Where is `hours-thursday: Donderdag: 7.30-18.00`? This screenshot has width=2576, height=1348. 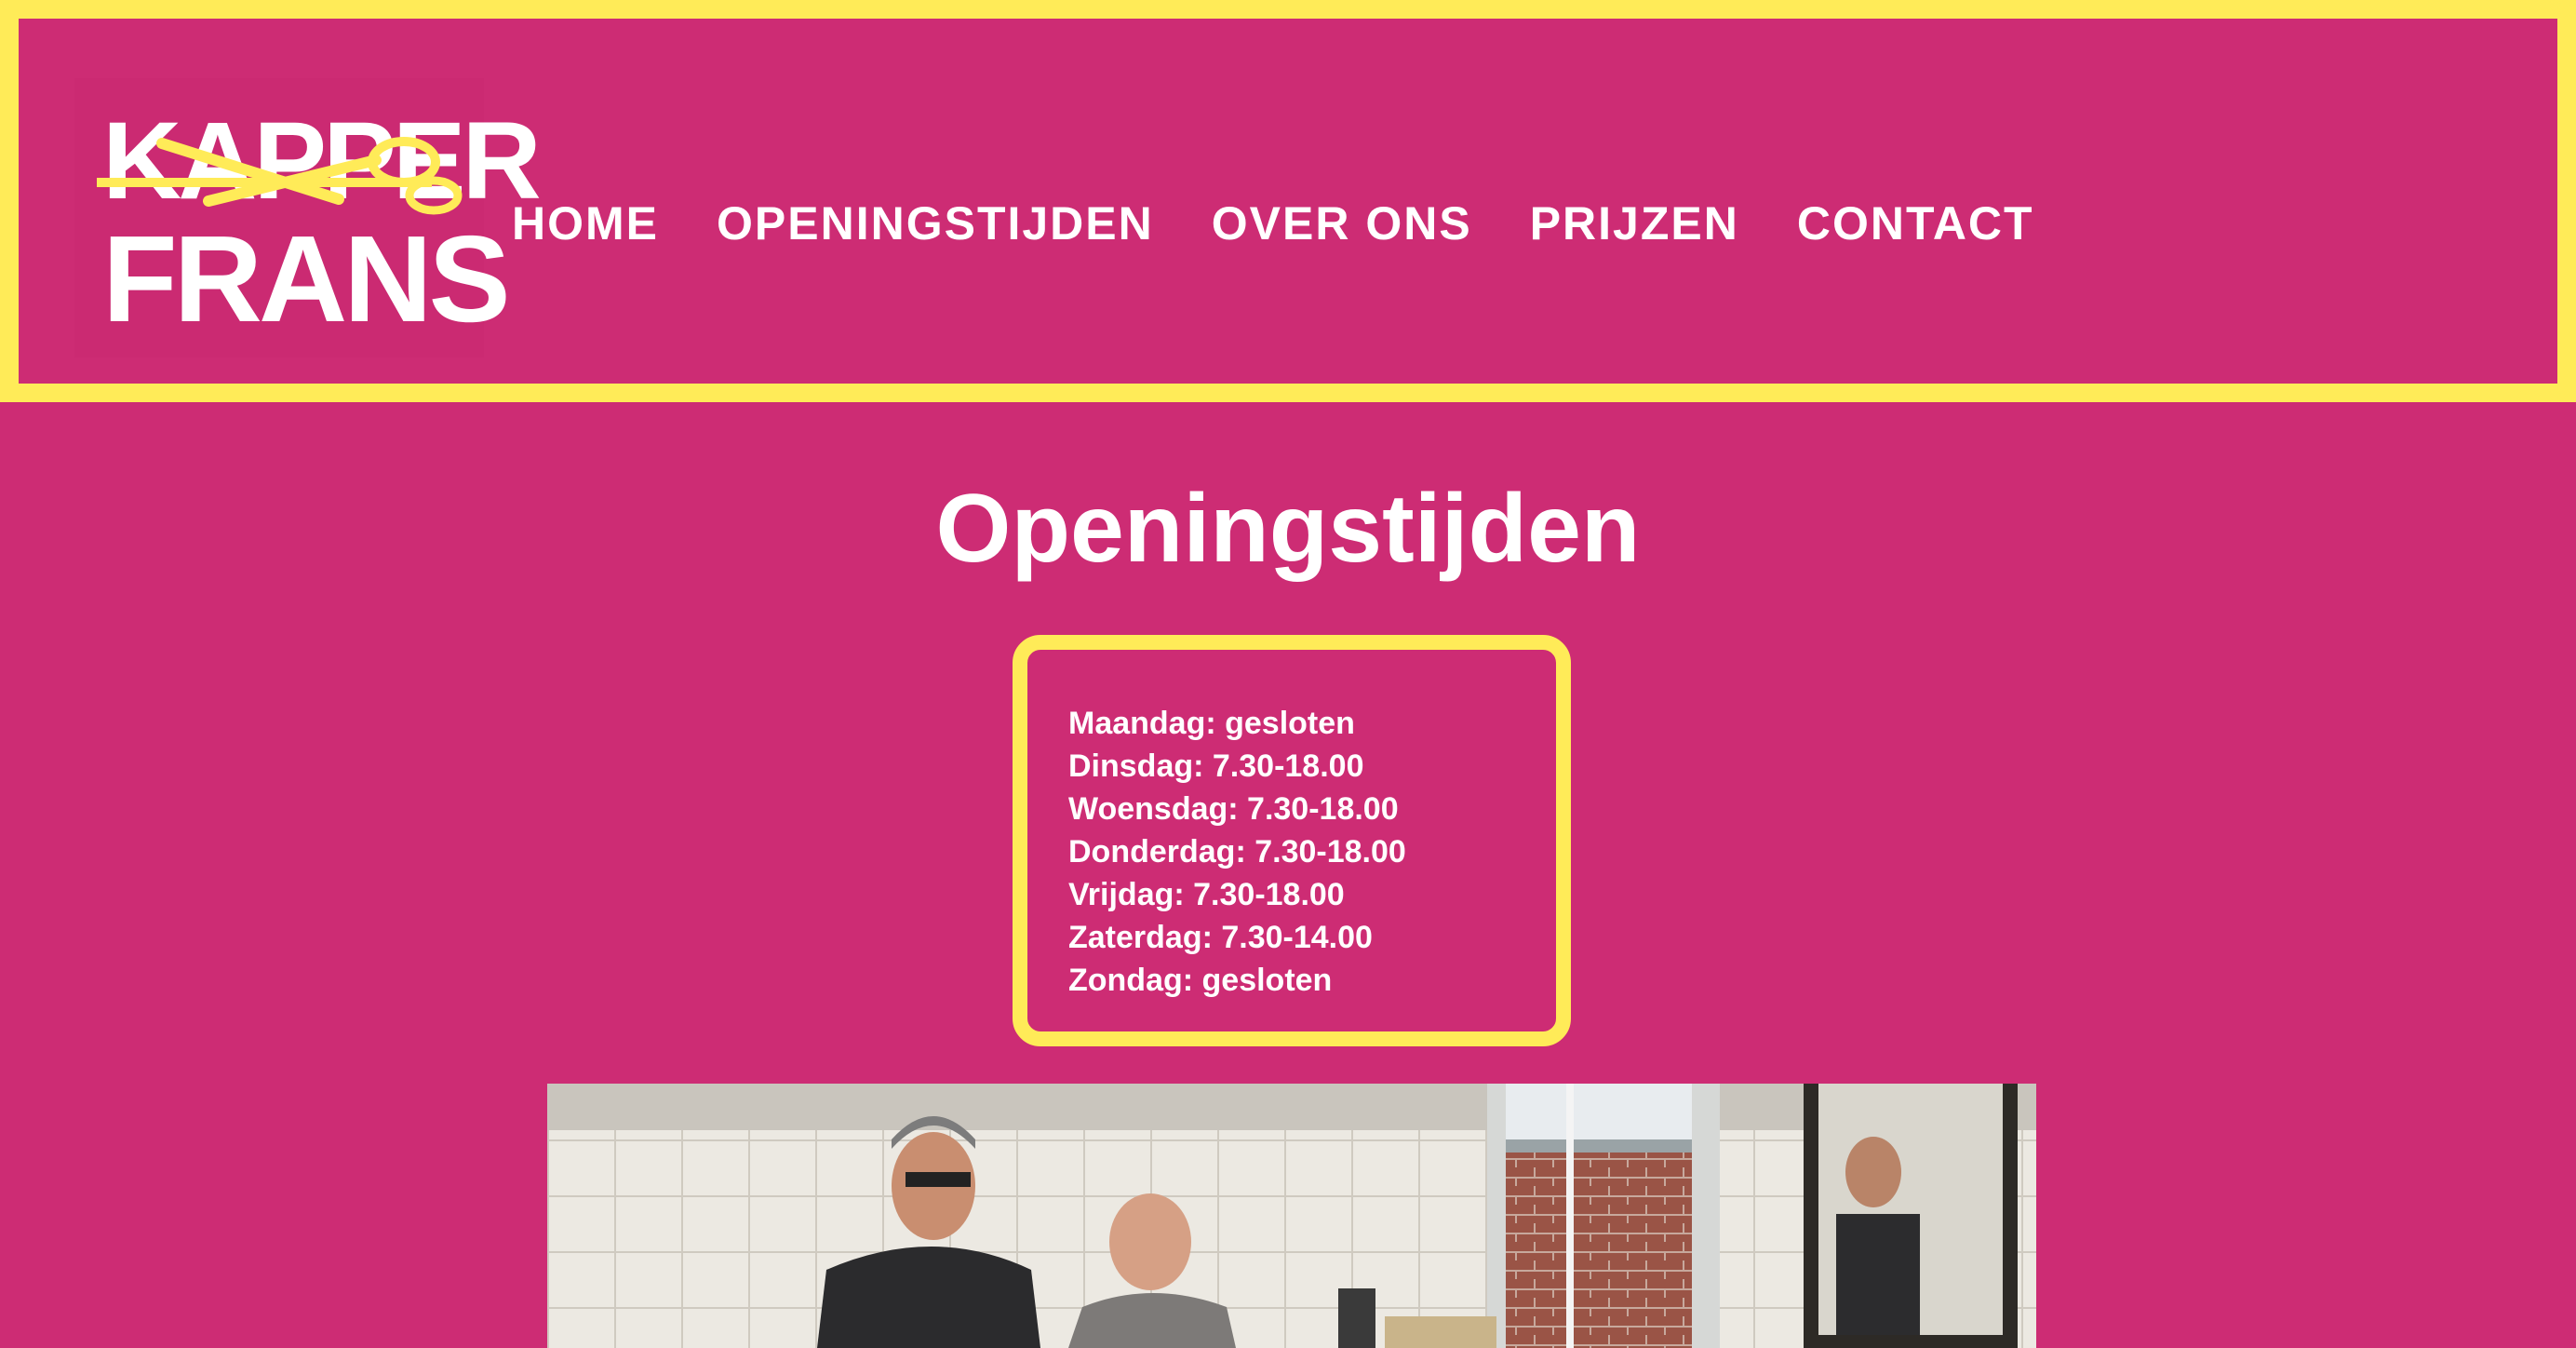 hours-thursday: Donderdag: 7.30-18.00 is located at coordinates (1237, 851).